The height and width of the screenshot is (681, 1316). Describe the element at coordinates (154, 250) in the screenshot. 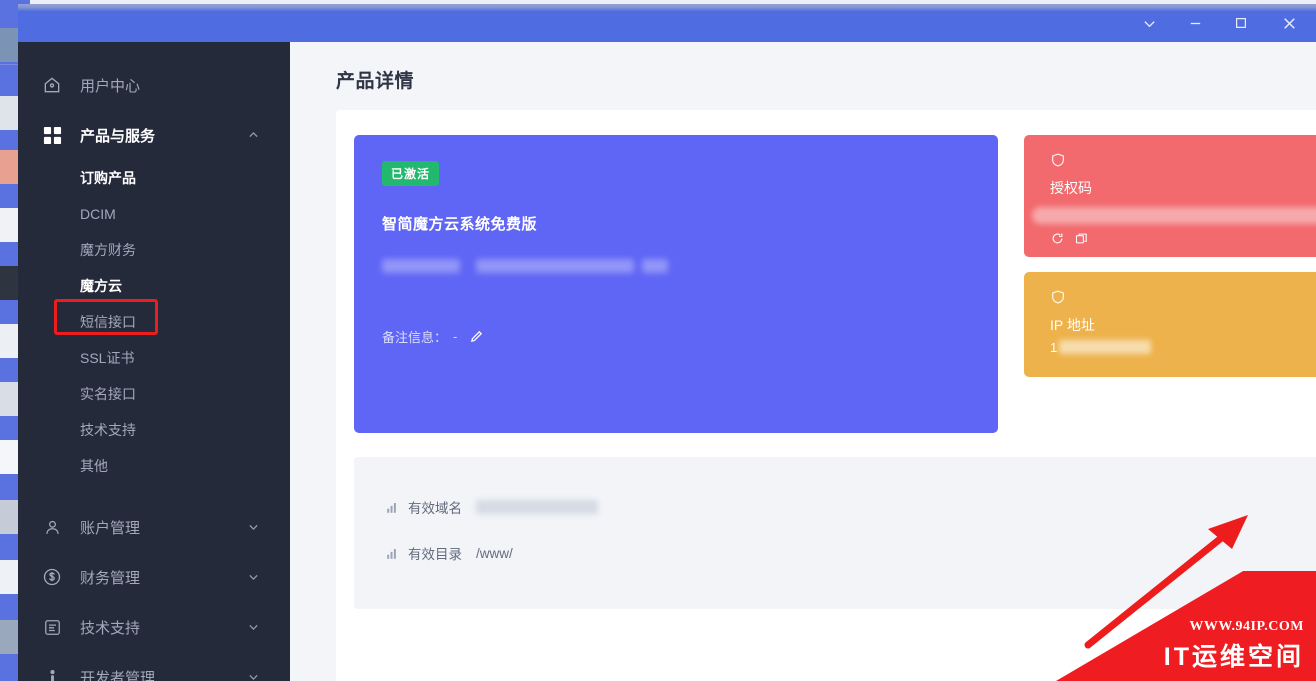

I see `sidebar-item-mofang-finance: 魔方财务` at that location.